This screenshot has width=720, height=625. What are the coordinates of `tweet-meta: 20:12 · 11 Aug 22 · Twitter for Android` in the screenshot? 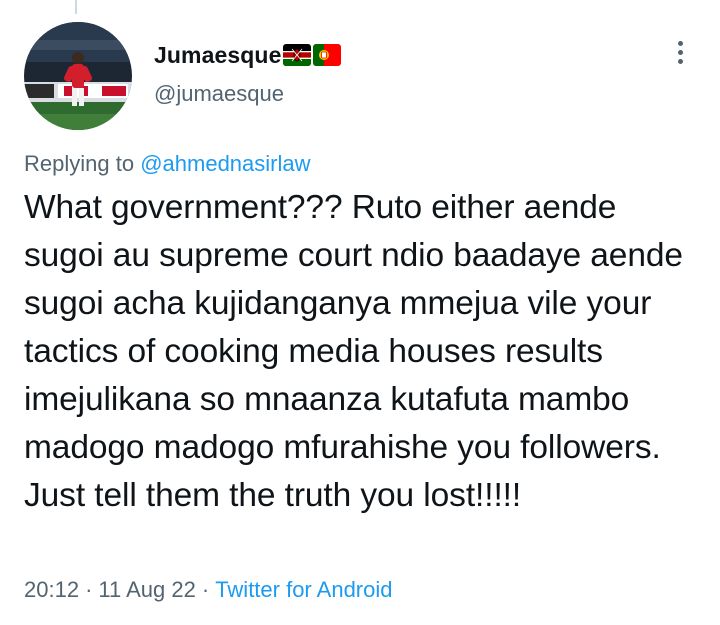 It's located at (208, 590).